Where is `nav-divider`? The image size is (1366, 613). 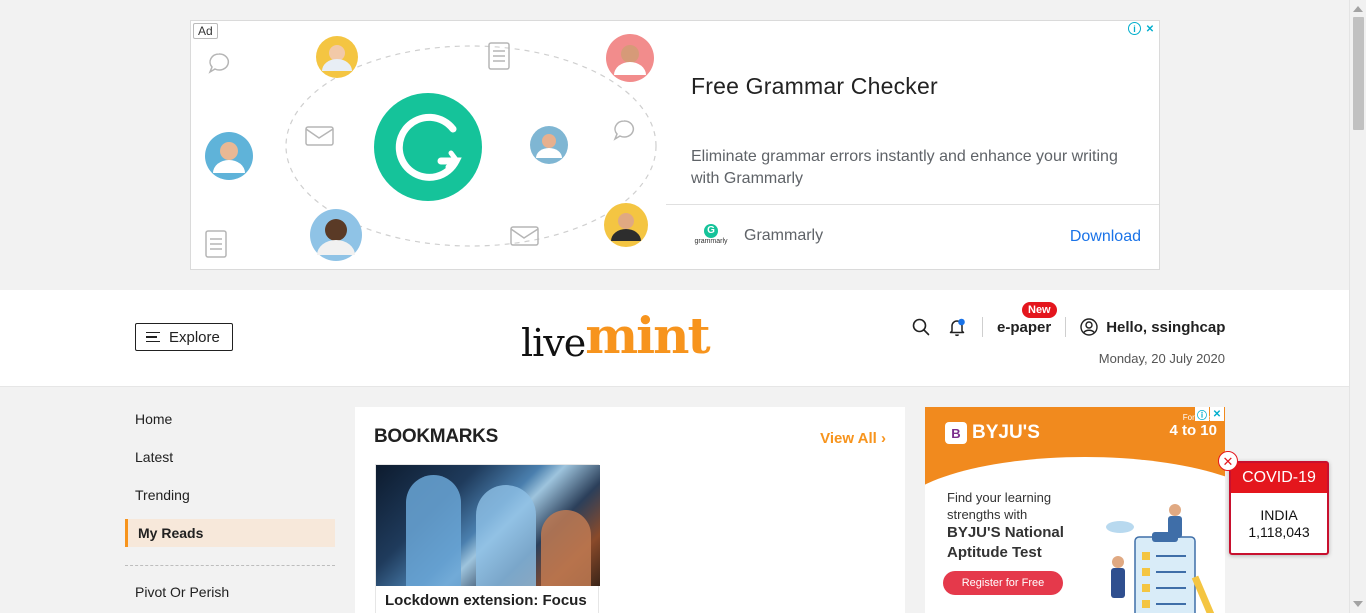
nav-divider is located at coordinates (230, 565).